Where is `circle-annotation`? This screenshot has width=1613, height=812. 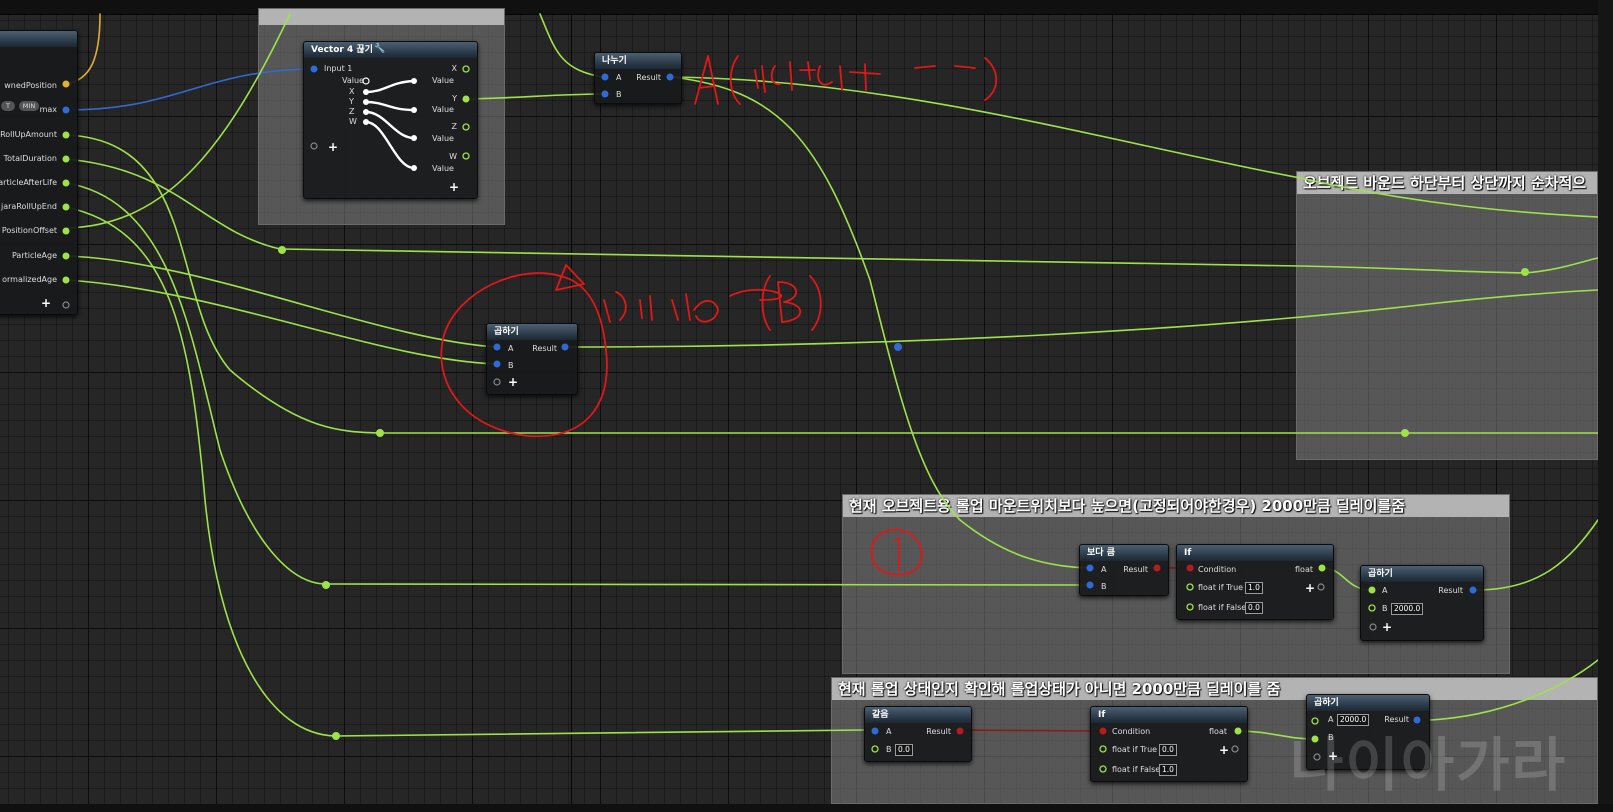
circle-annotation is located at coordinates (524, 355).